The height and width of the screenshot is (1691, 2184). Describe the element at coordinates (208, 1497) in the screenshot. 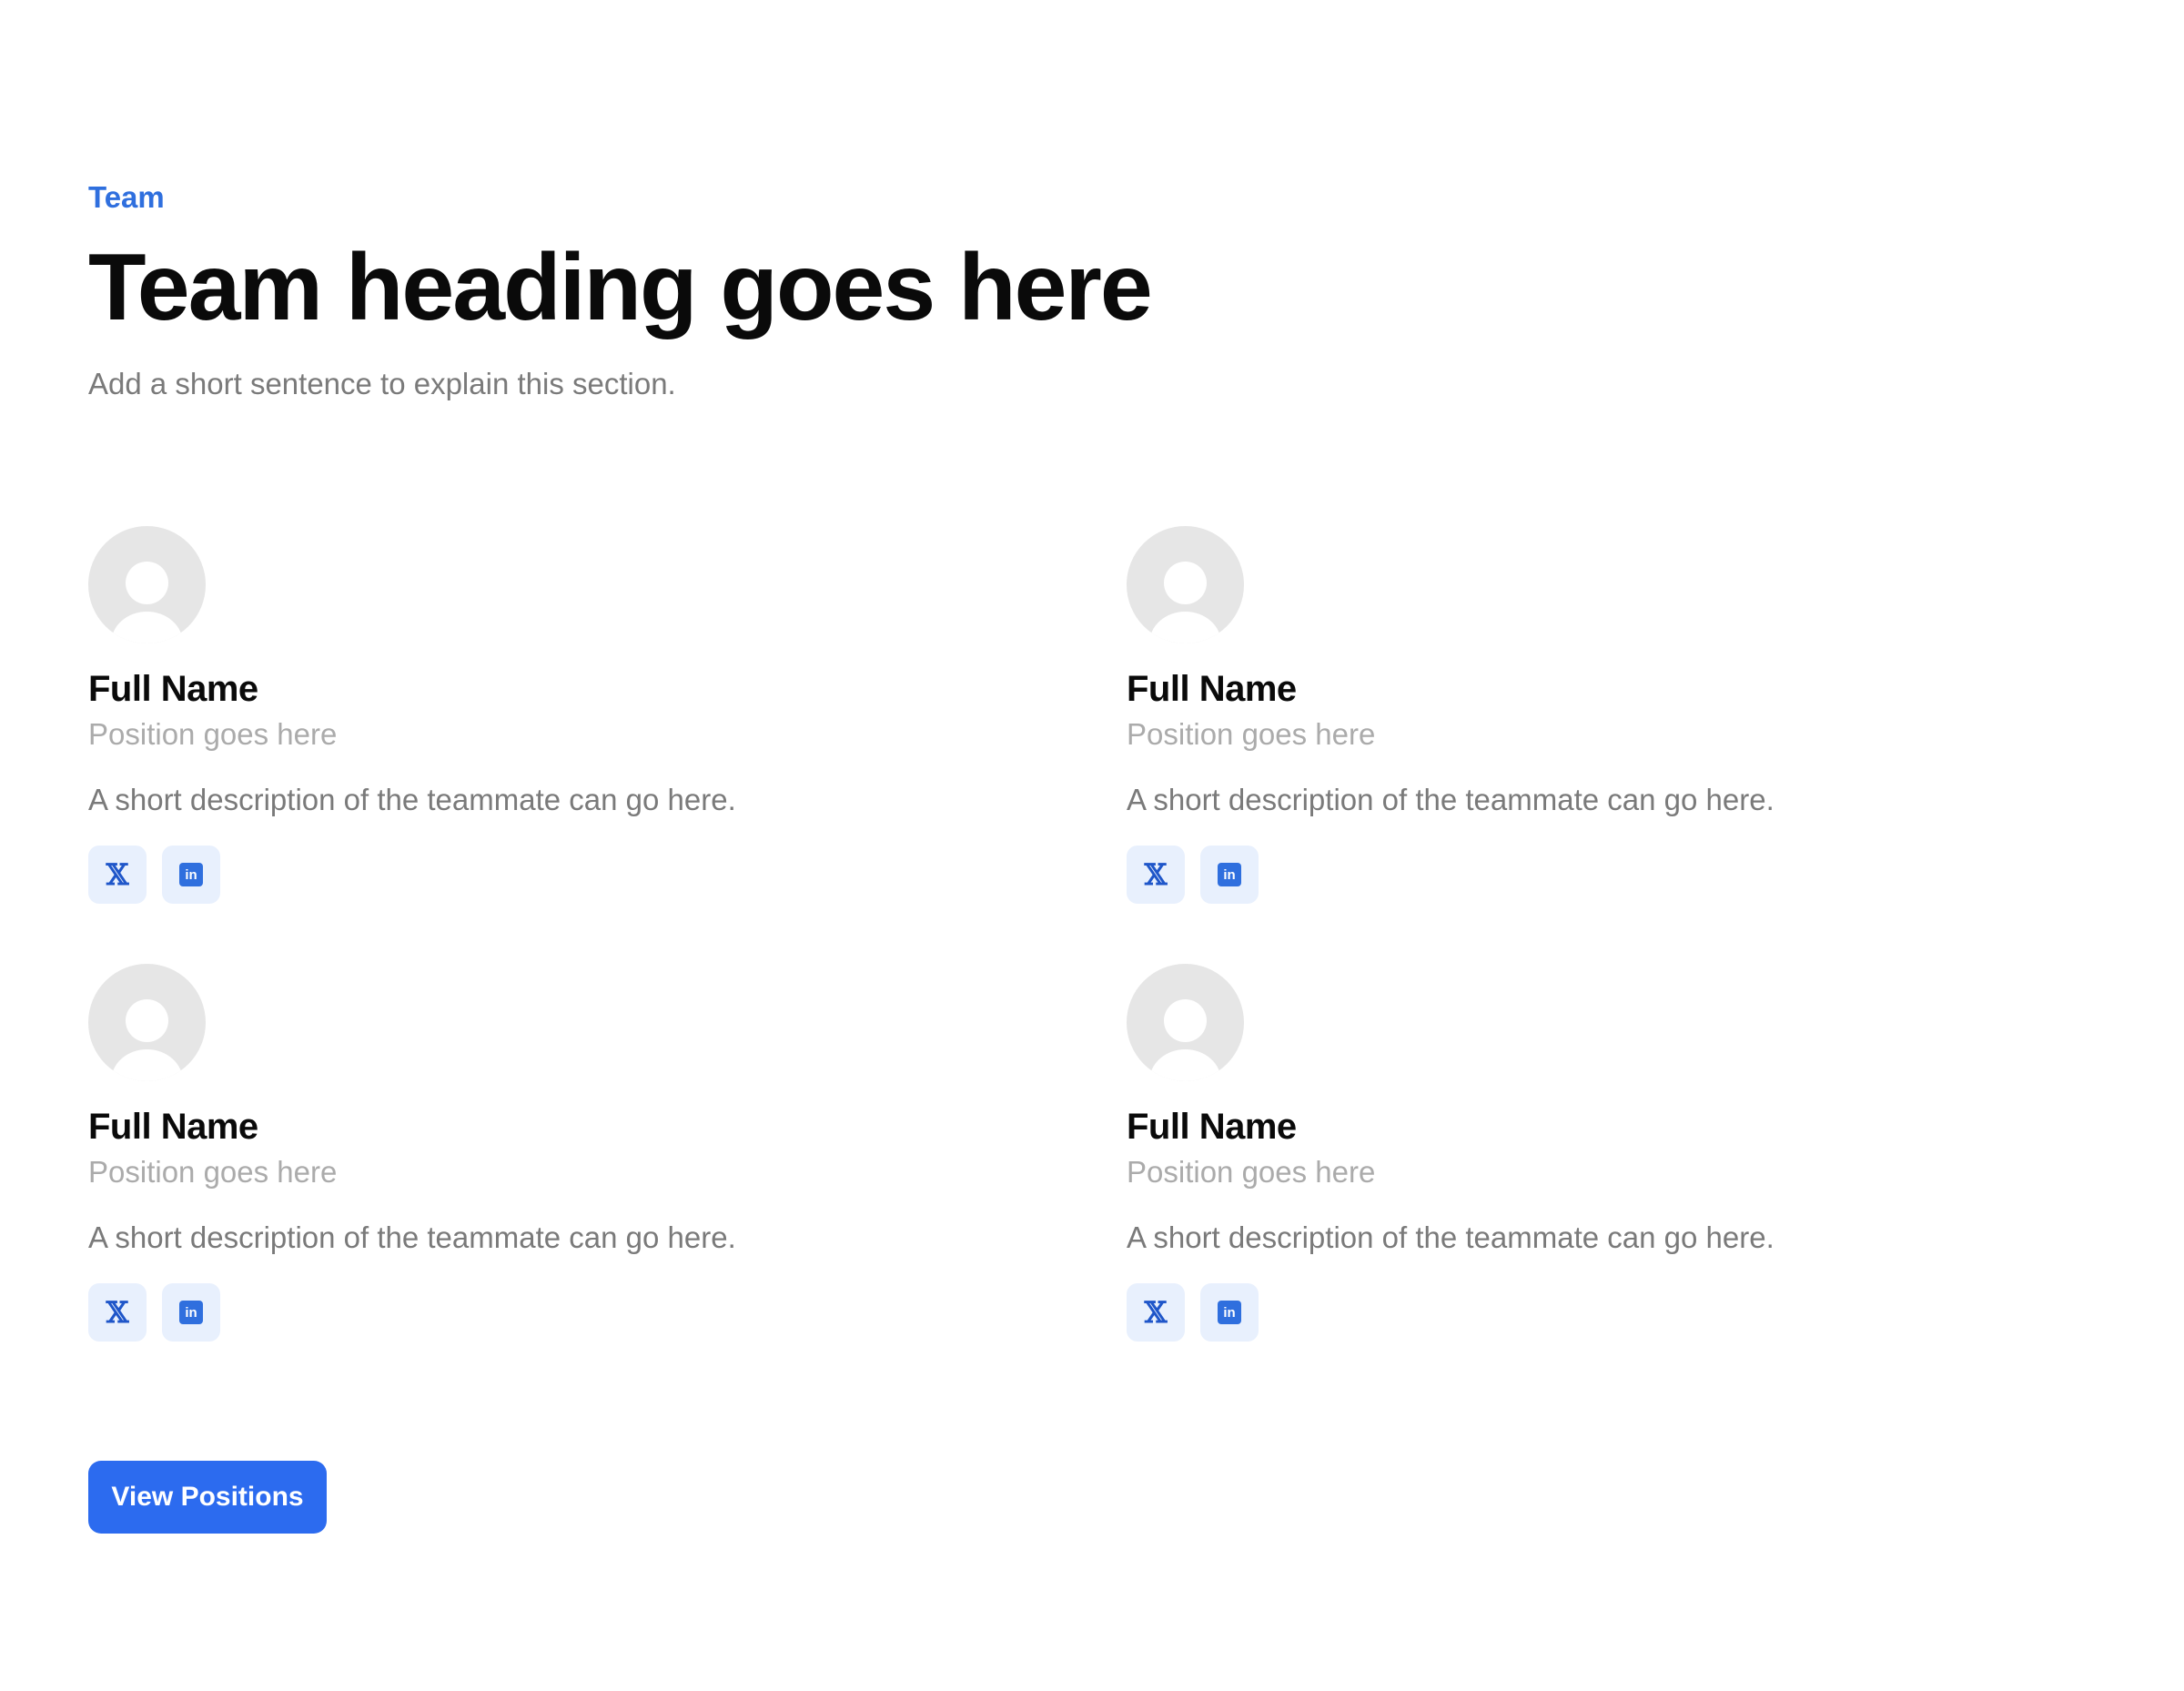

I see `view-positions-button: View Positions` at that location.